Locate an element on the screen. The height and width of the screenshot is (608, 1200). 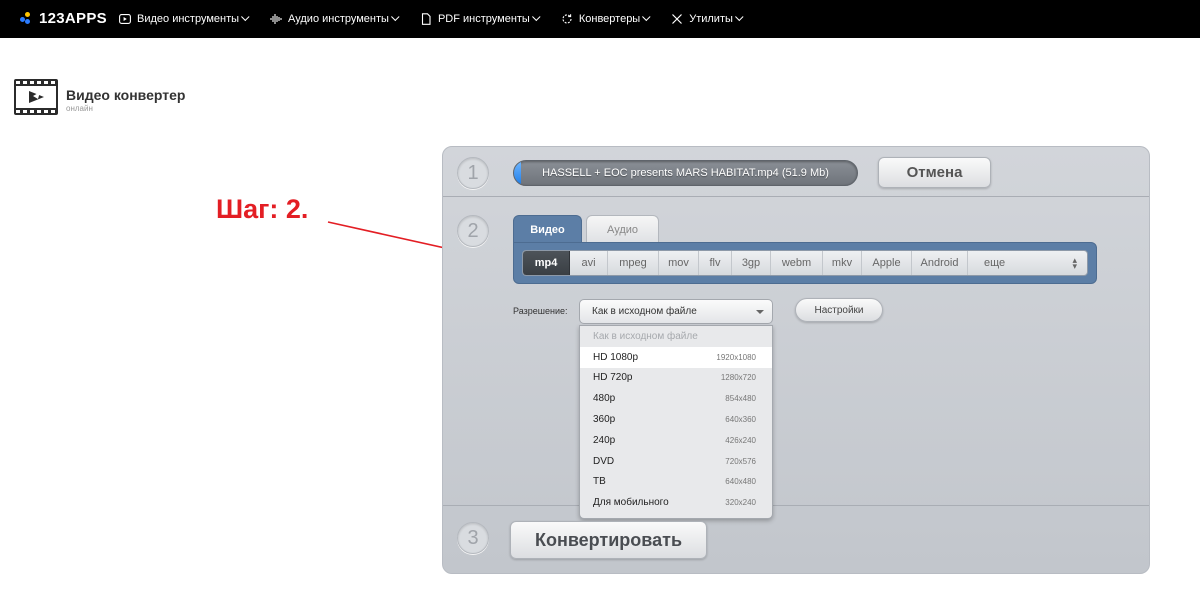
step-annotation: Шаг: 2. is located at coordinates (262, 209).